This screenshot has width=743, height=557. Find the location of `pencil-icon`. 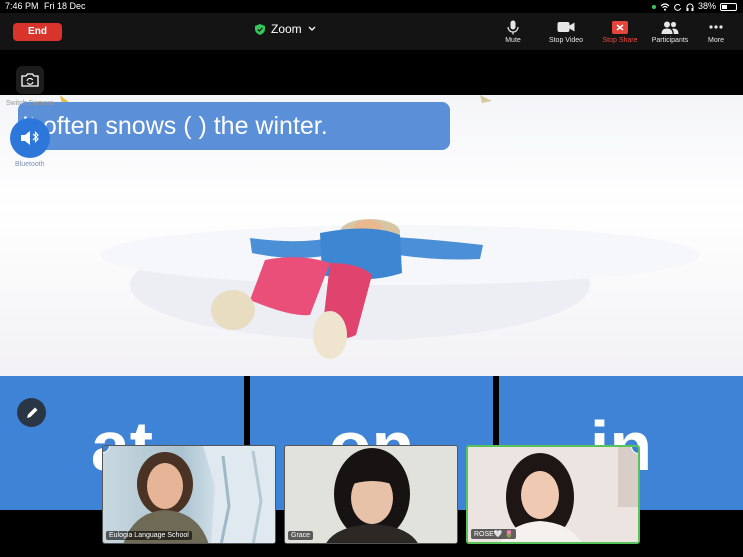

pencil-icon is located at coordinates (31, 412).